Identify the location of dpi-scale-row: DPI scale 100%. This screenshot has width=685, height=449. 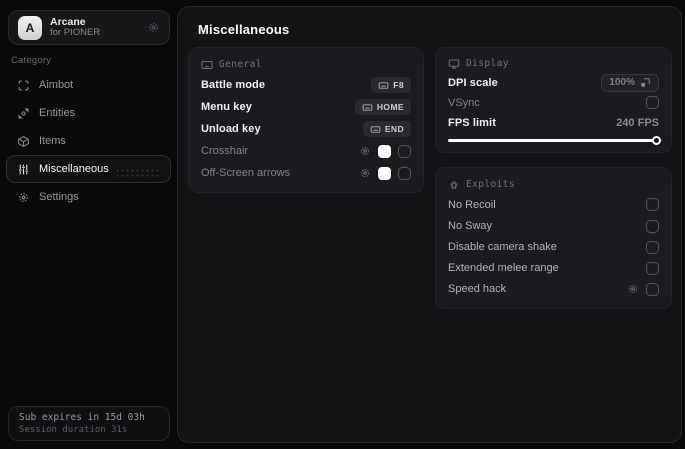
(553, 83).